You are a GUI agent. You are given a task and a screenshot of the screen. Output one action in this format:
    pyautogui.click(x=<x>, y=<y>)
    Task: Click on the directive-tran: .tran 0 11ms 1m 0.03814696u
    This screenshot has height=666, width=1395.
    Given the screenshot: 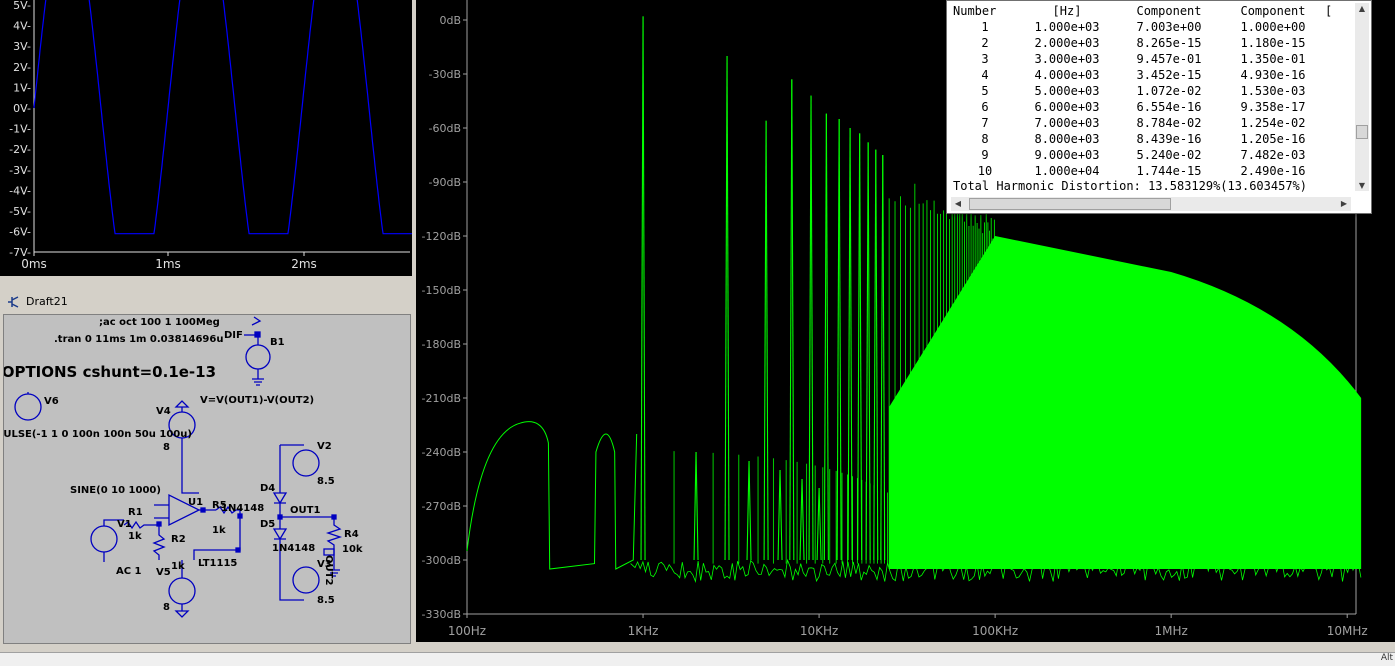 What is the action you would take?
    pyautogui.click(x=138, y=339)
    